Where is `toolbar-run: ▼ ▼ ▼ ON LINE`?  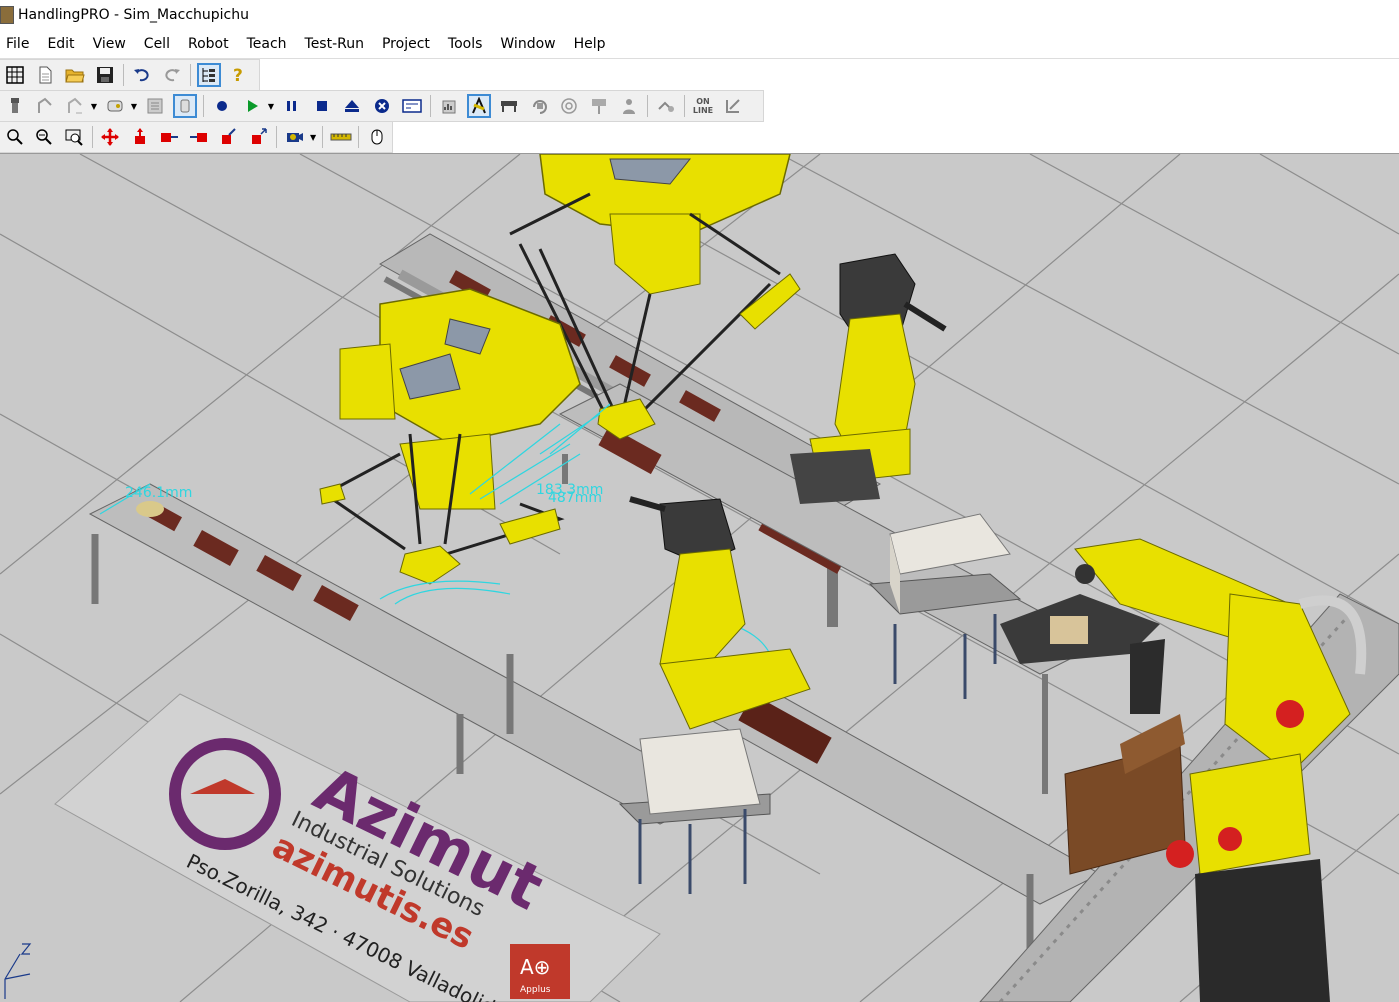
toolbar-run: ▼ ▼ ▼ ON LINE is located at coordinates (382, 106).